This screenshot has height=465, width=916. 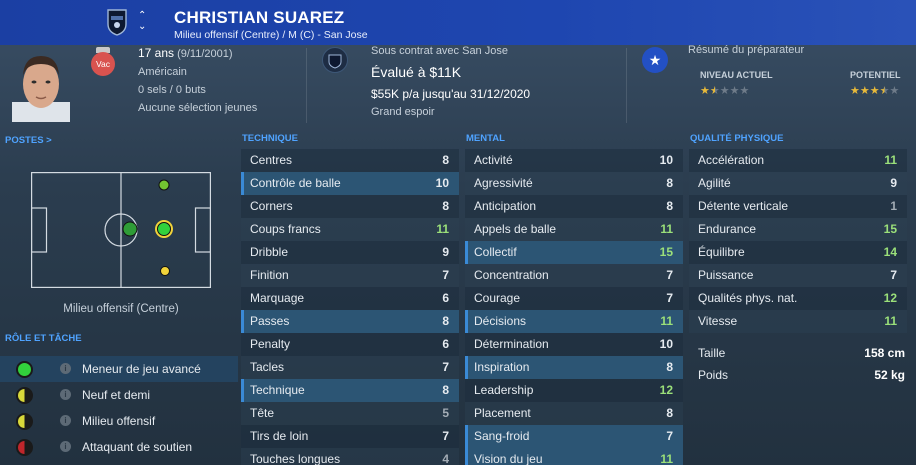 What do you see at coordinates (350, 183) in the screenshot?
I see `attribute-row: Contrôle de balle 10` at bounding box center [350, 183].